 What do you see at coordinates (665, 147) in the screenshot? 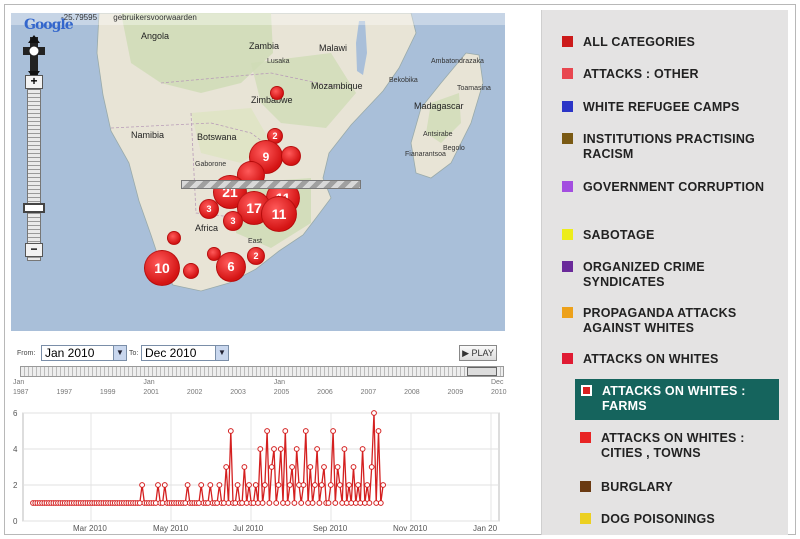
I see `legend-item: INSTITUTIONS PRACTISING RACISM` at bounding box center [665, 147].